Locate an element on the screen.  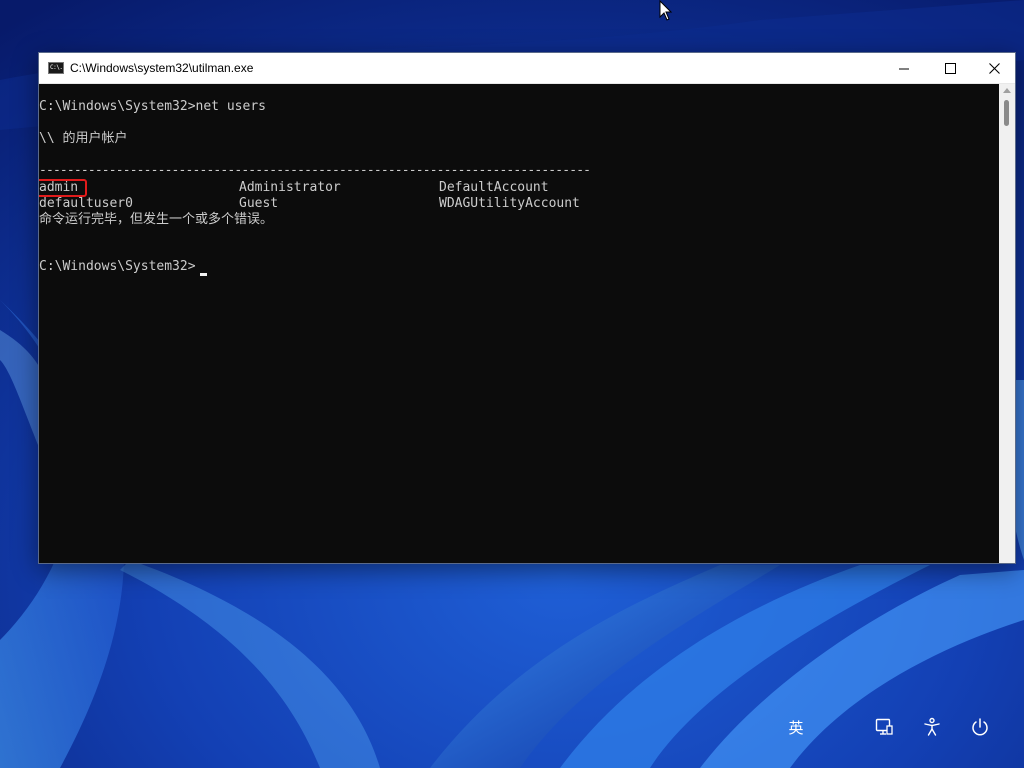
accessibility-button is located at coordinates (932, 727).